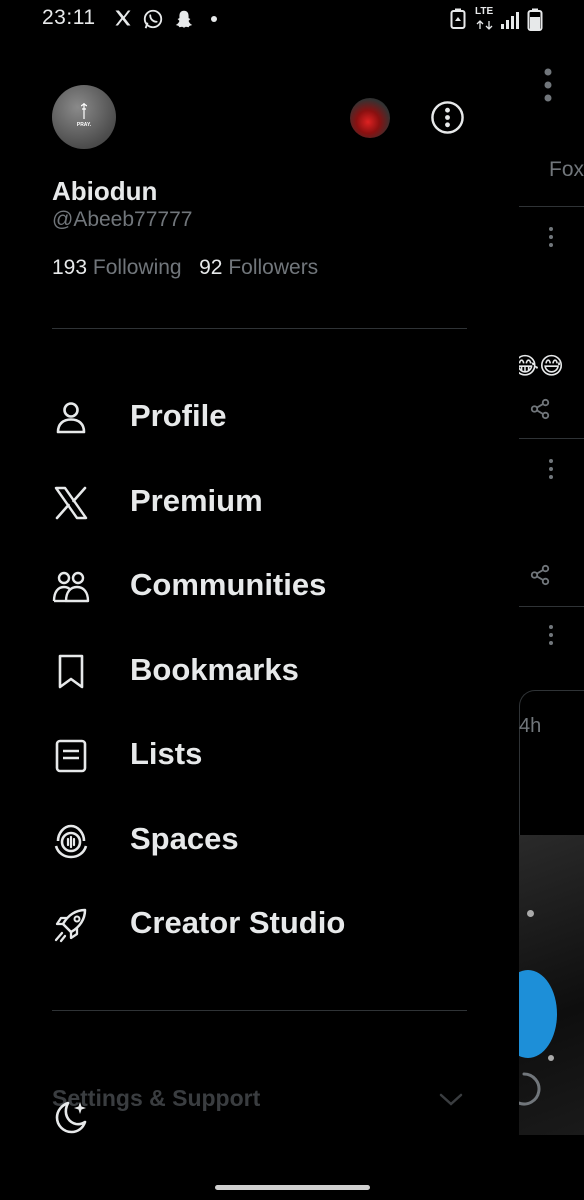  Describe the element at coordinates (228, 584) in the screenshot. I see `menu-item-label: Communities` at that location.